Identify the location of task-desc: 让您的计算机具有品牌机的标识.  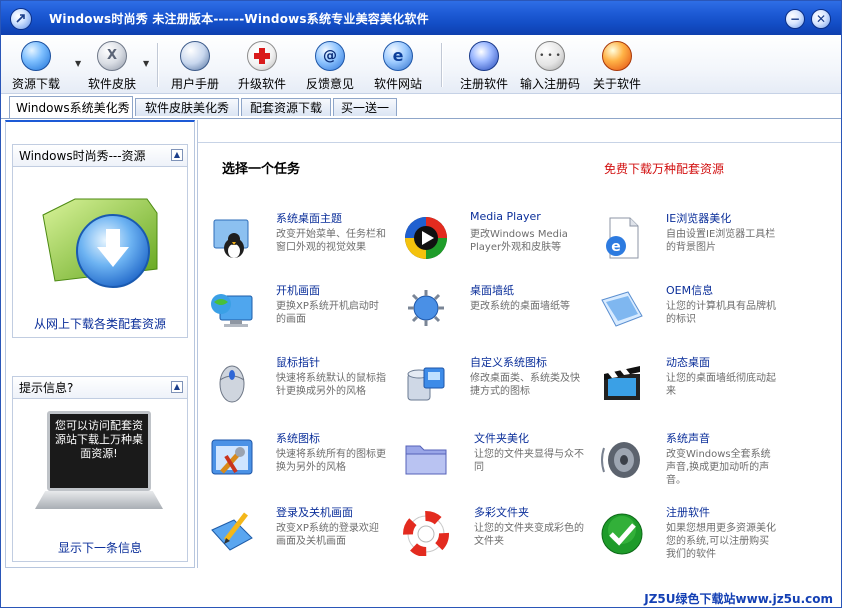
(721, 313).